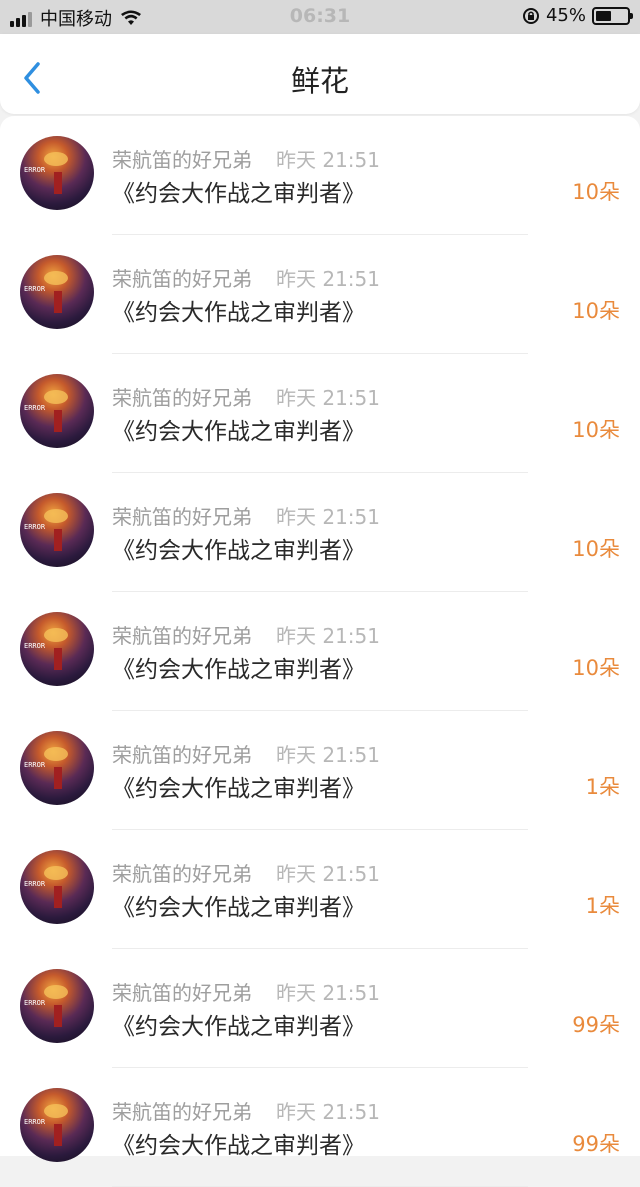 Image resolution: width=640 pixels, height=1187 pixels. What do you see at coordinates (319, 81) in the screenshot?
I see `page-title: 鲜花` at bounding box center [319, 81].